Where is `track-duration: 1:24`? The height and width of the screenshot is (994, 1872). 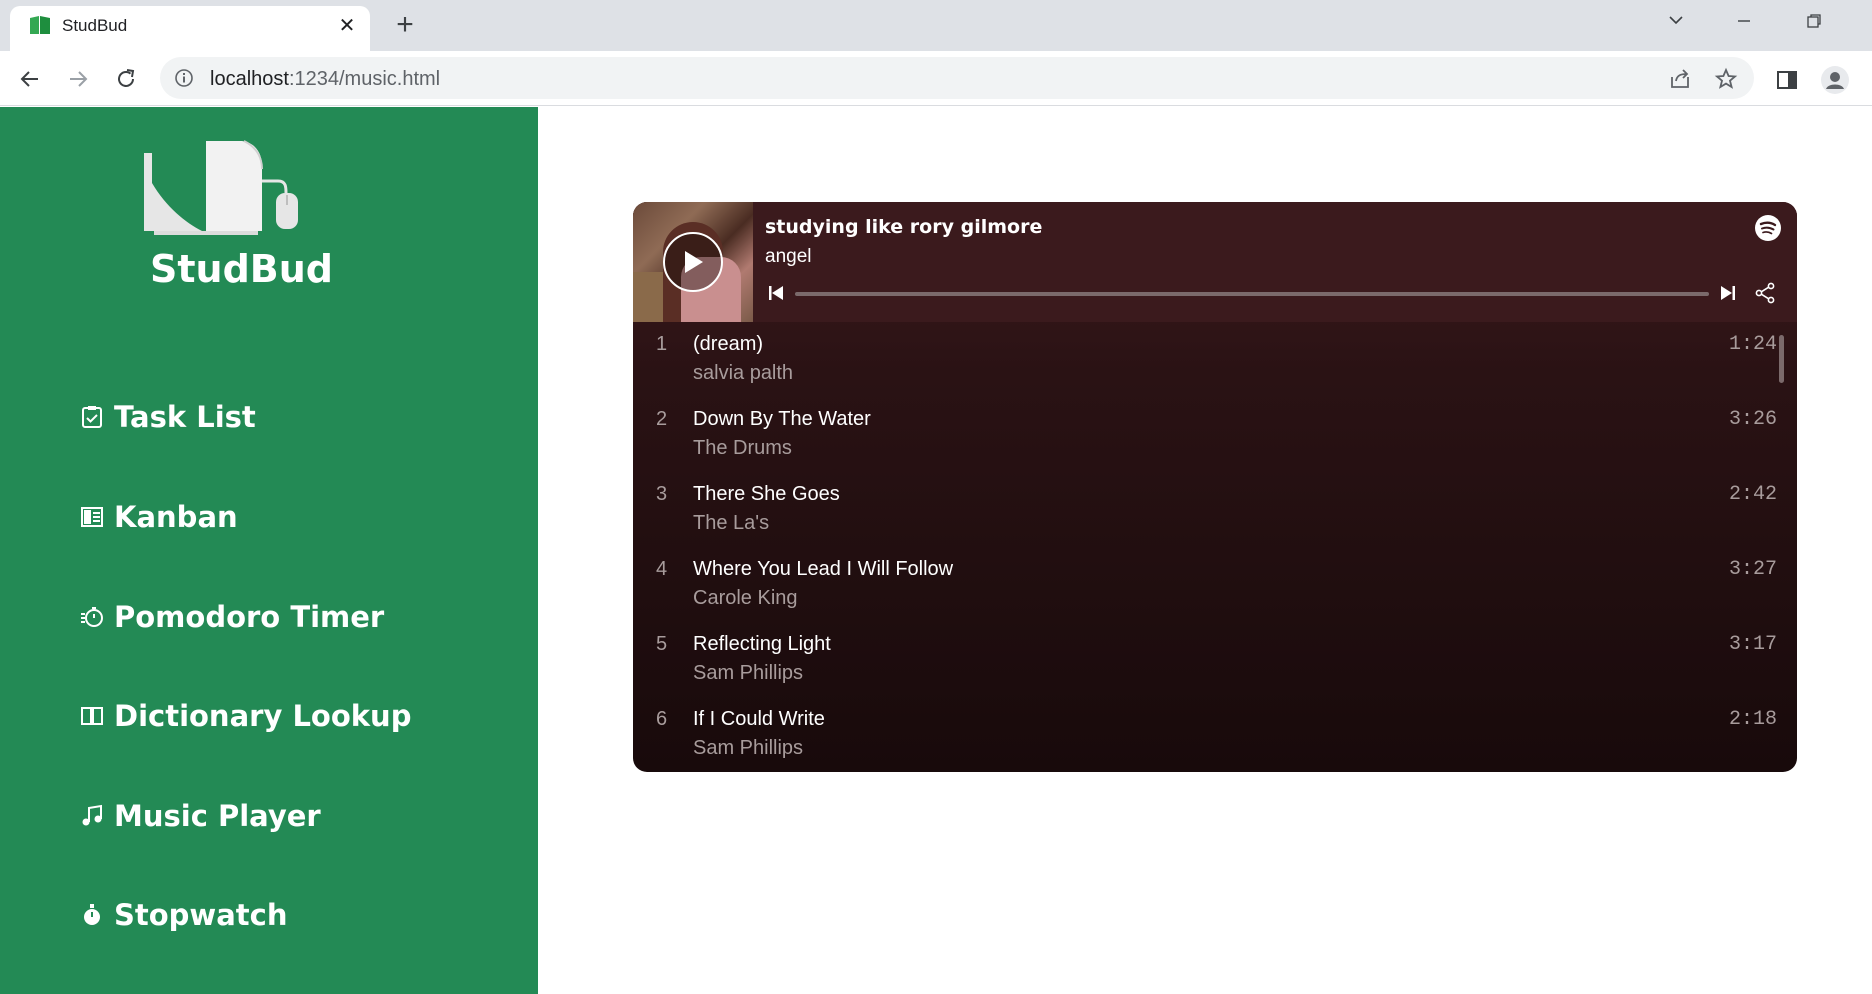
track-duration: 1:24 is located at coordinates (1752, 344).